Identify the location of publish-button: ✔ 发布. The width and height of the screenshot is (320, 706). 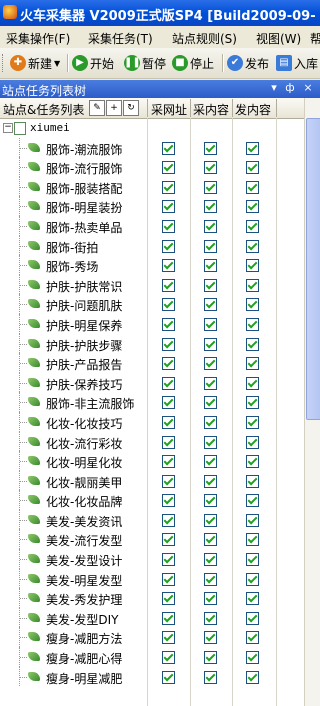
(248, 63).